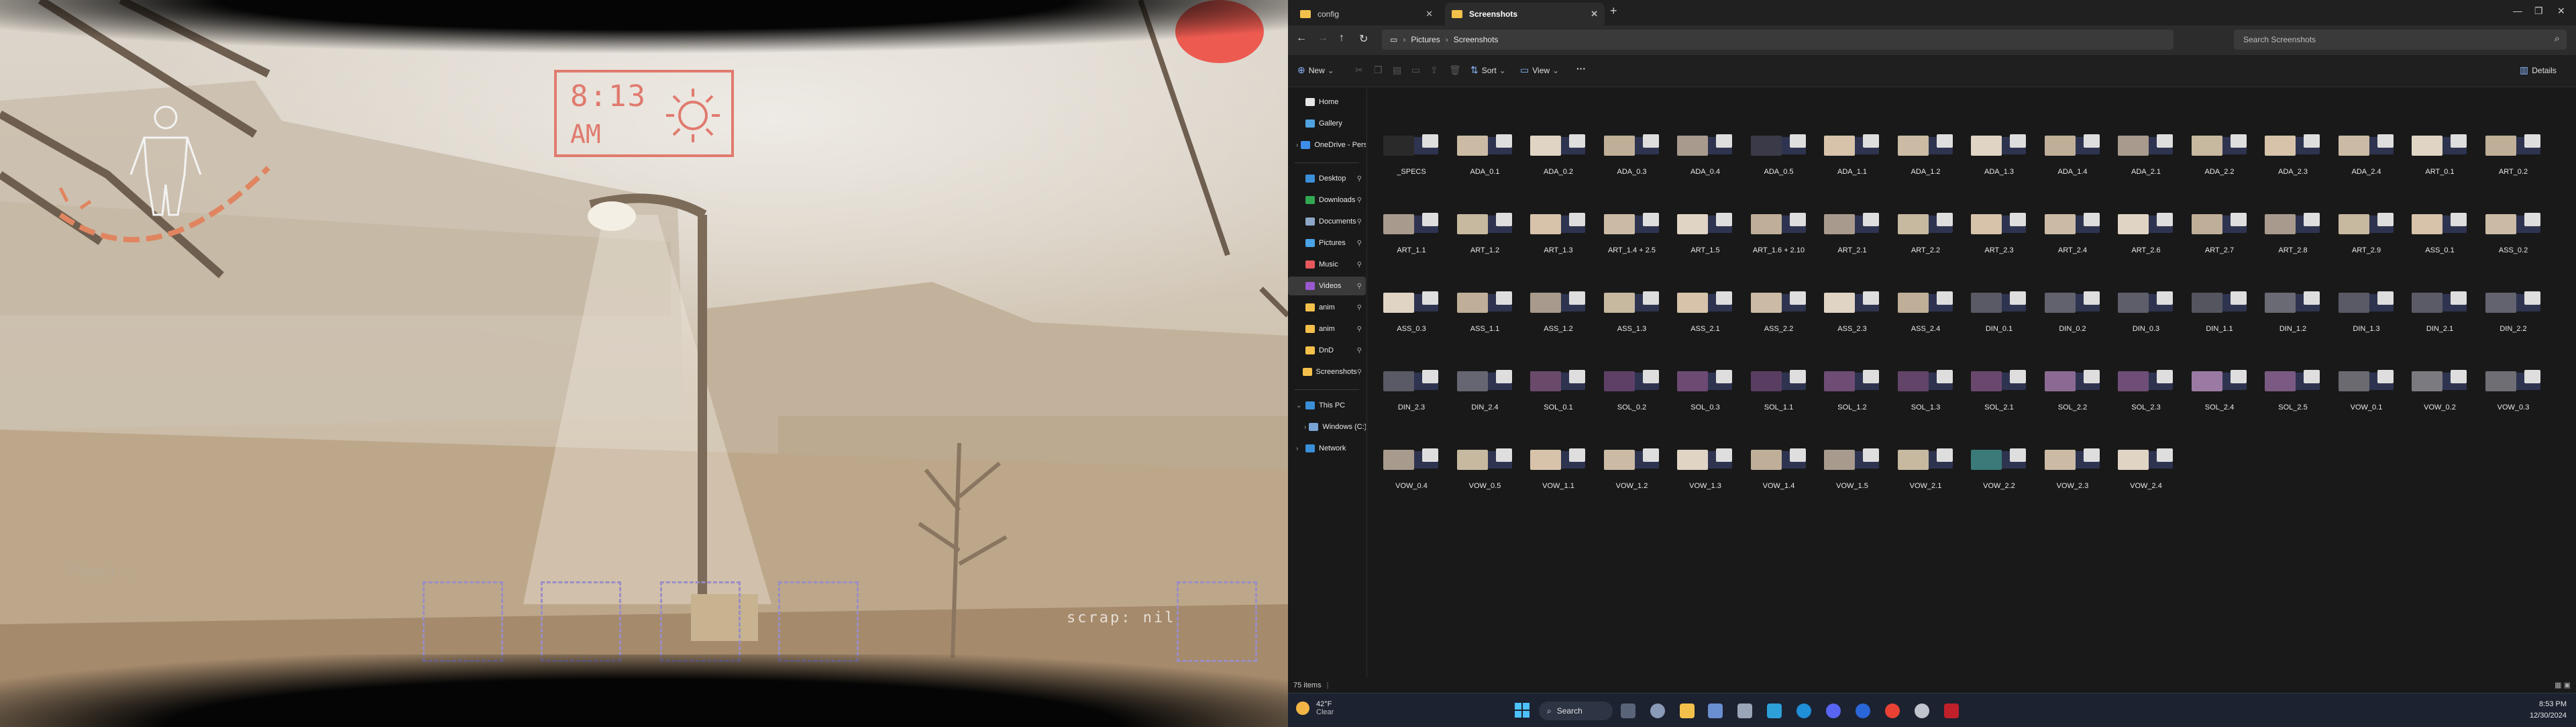 The width and height of the screenshot is (2576, 727). I want to click on file-item: SOL_2.3, so click(2146, 387).